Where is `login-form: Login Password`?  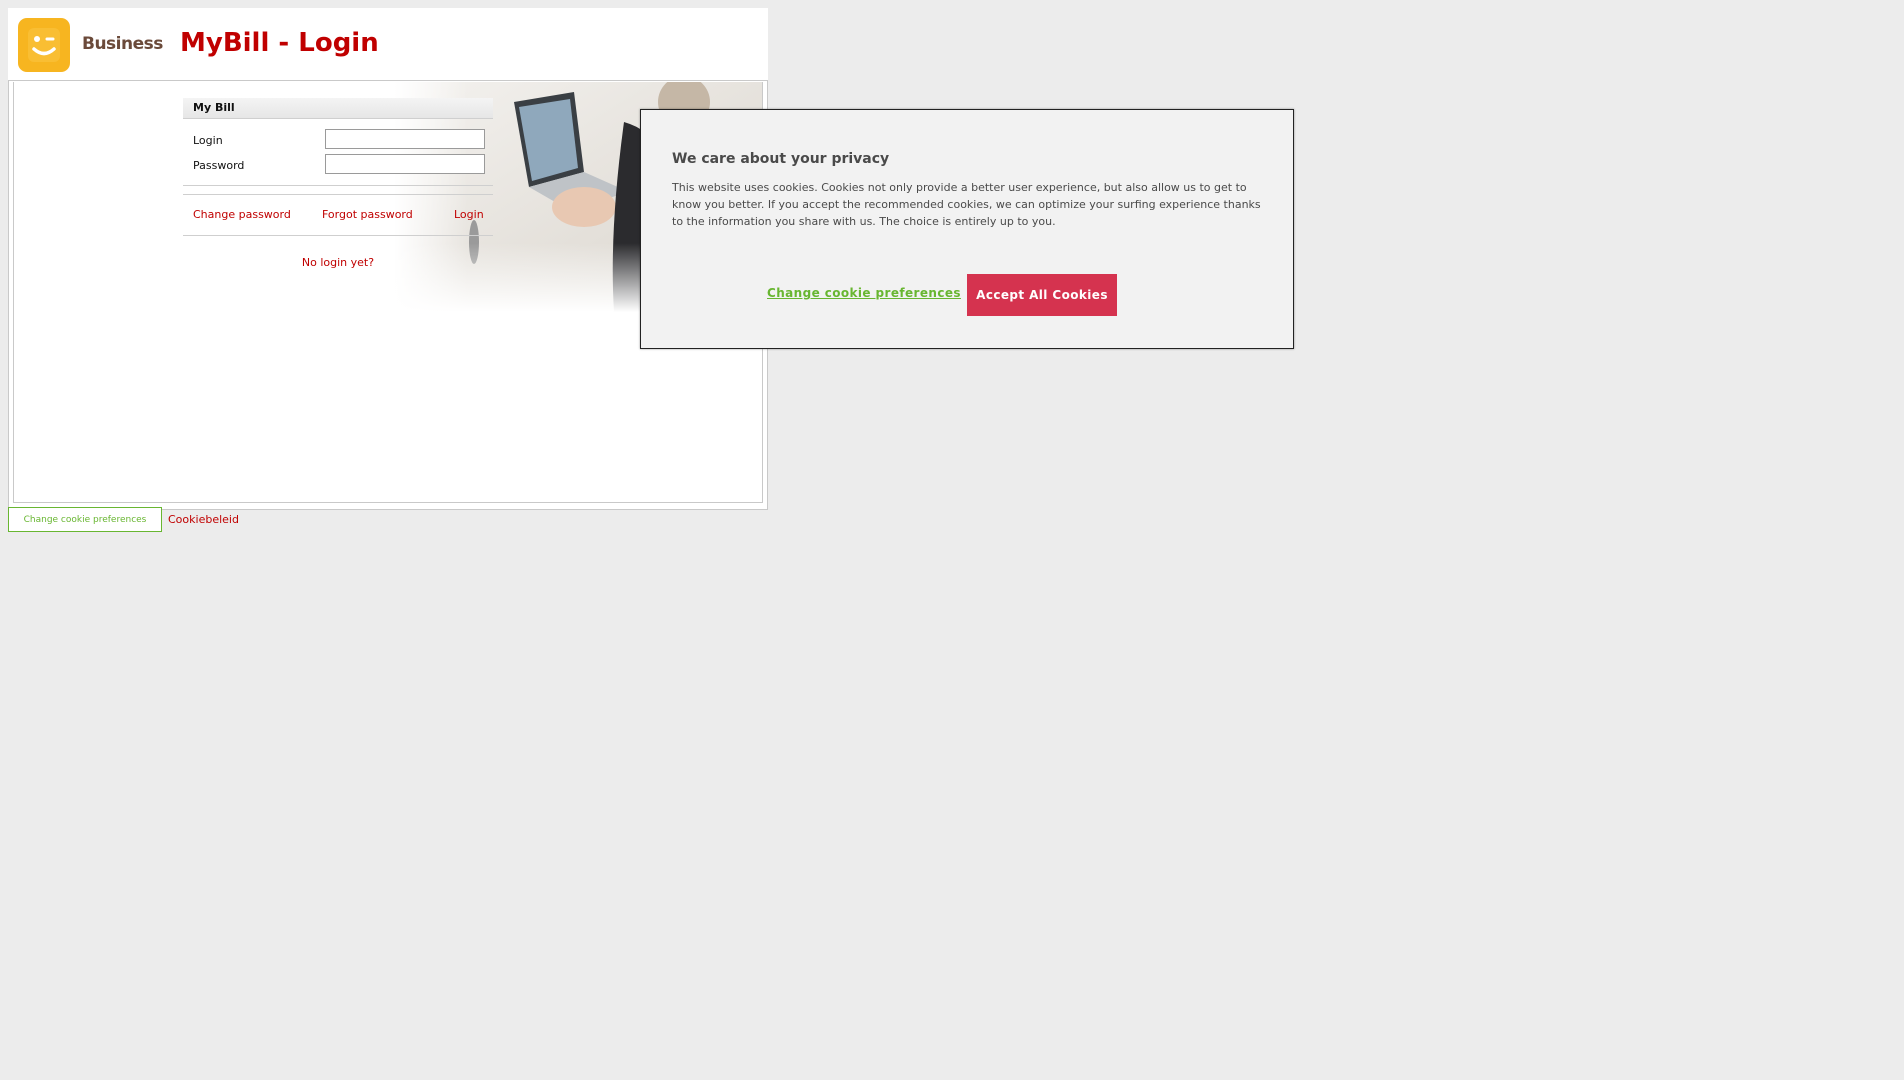
login-form: Login Password is located at coordinates (338, 154).